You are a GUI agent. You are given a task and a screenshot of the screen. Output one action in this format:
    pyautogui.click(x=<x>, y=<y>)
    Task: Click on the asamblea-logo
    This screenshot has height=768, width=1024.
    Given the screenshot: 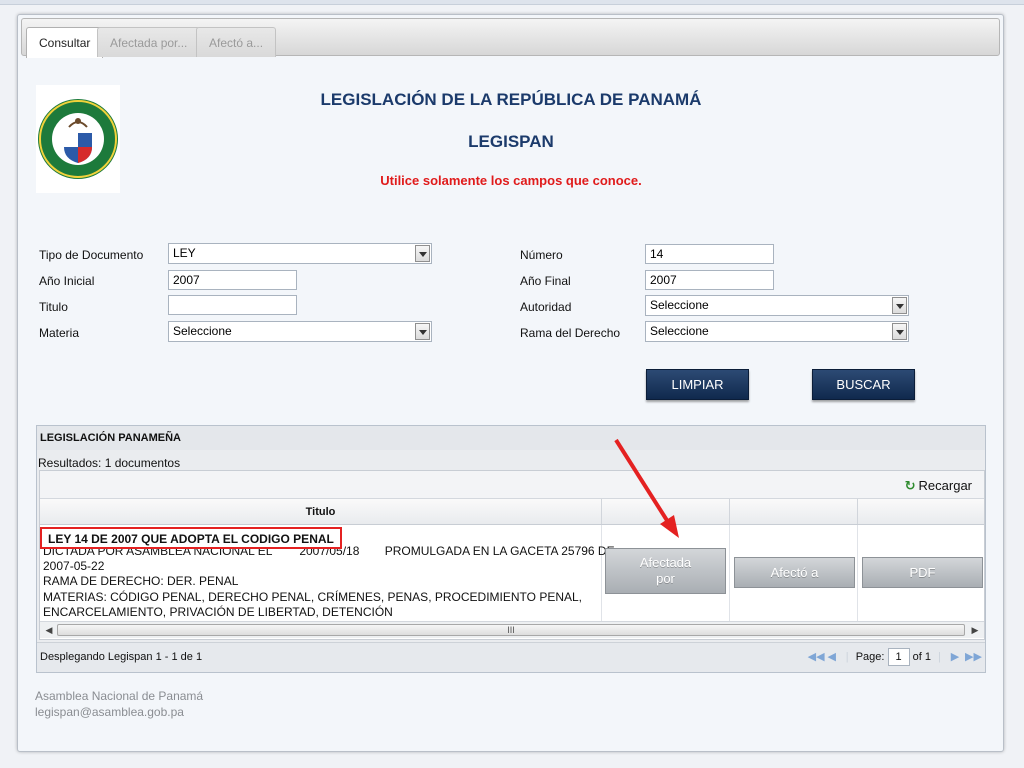 What is the action you would take?
    pyautogui.click(x=78, y=139)
    